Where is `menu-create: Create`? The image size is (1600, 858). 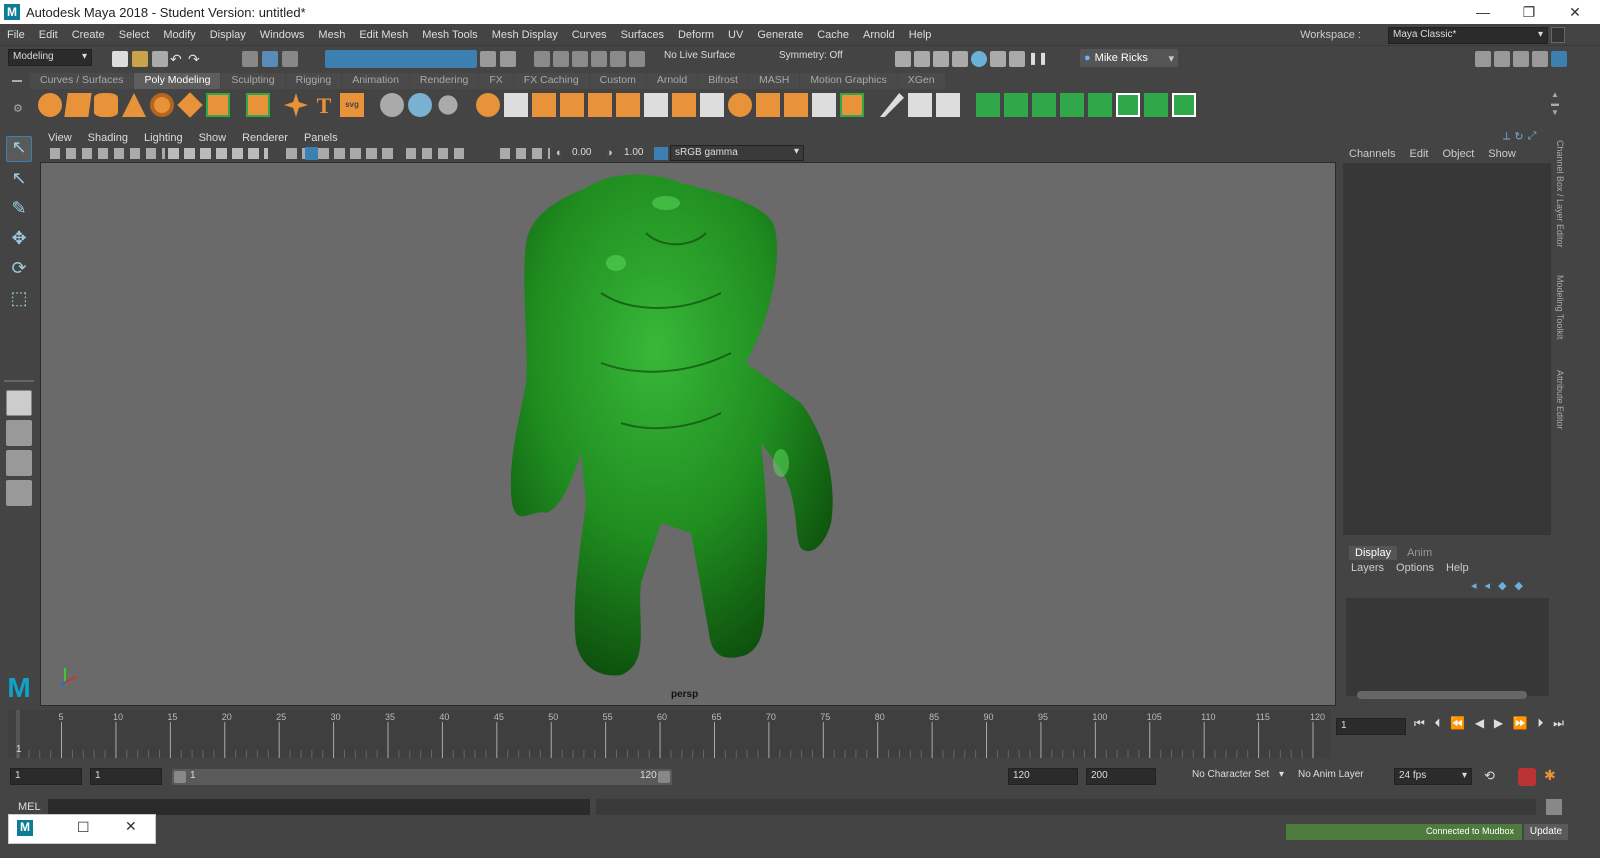 menu-create: Create is located at coordinates (88, 35).